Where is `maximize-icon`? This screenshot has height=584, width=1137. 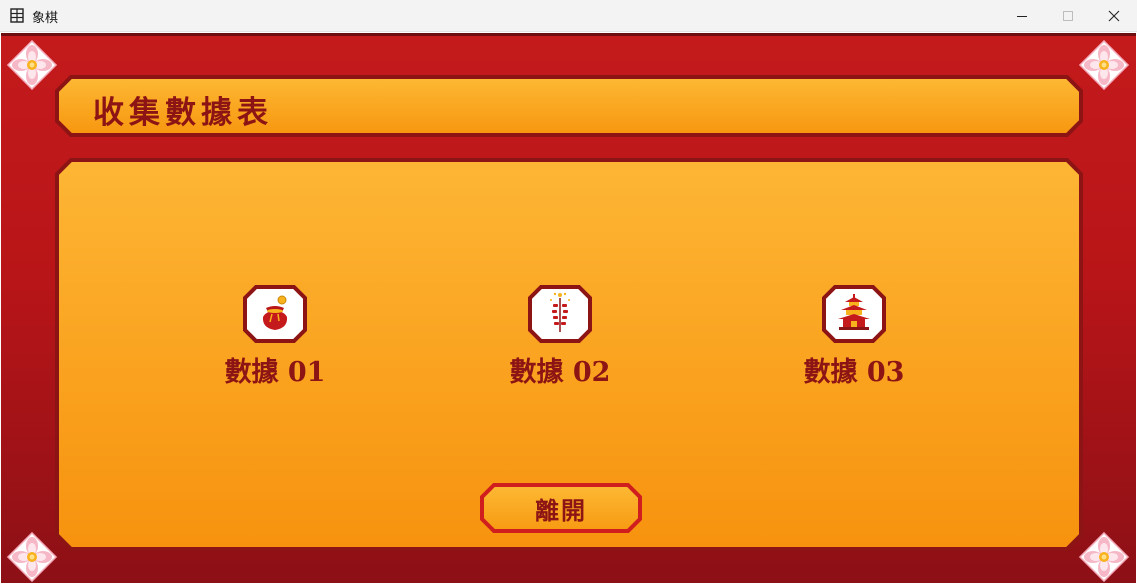 maximize-icon is located at coordinates (1068, 16).